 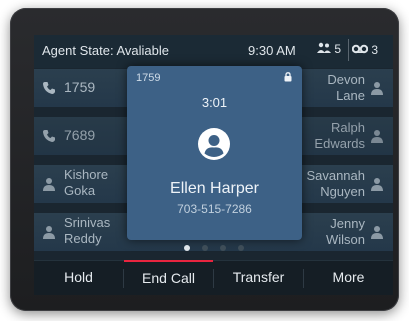 I want to click on caller-number: 703-515-7286, so click(x=214, y=209).